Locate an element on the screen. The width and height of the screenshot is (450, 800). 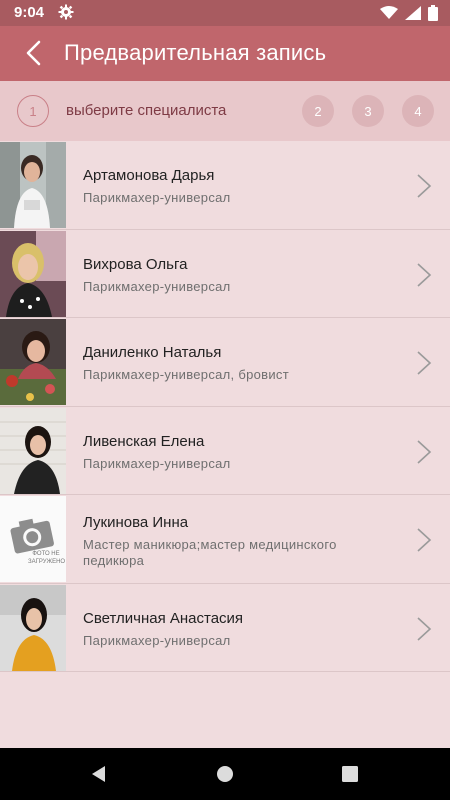
gear-icon is located at coordinates (66, 14).